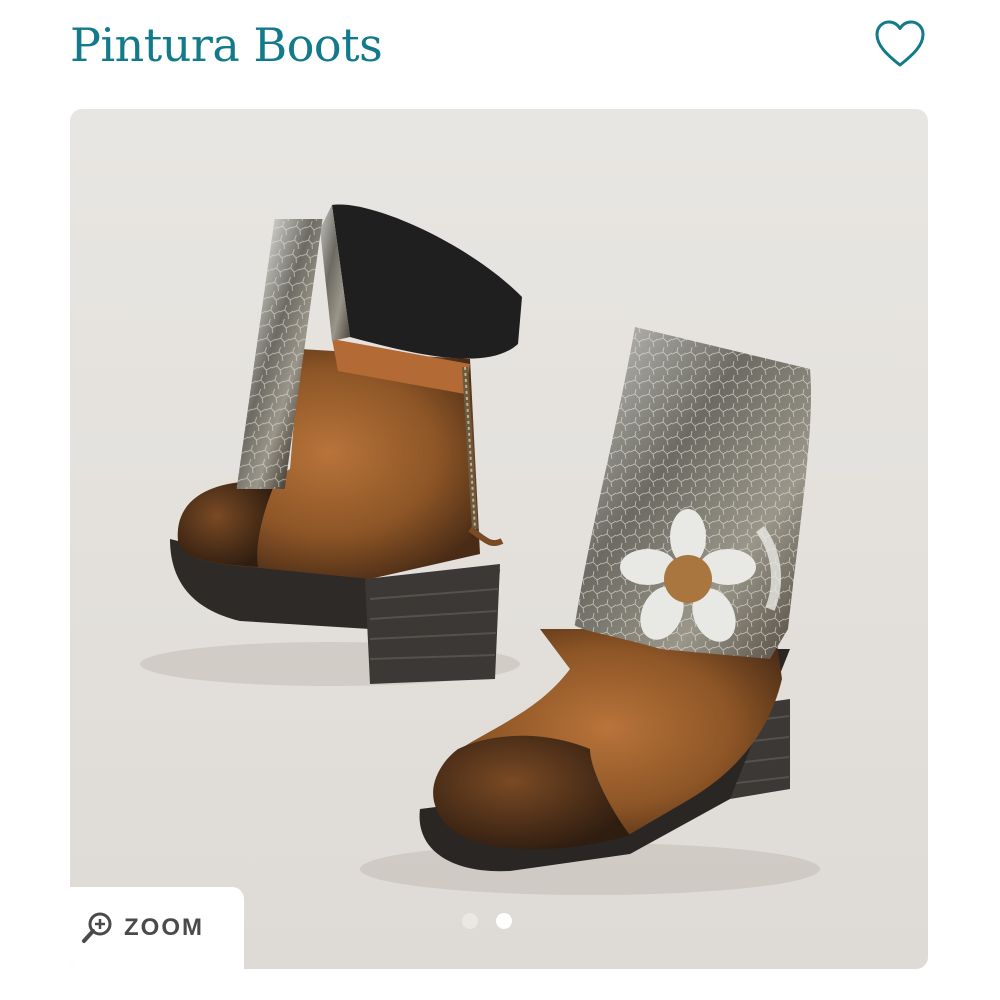 The width and height of the screenshot is (1000, 1000). I want to click on magnifier-plus-icon, so click(97, 927).